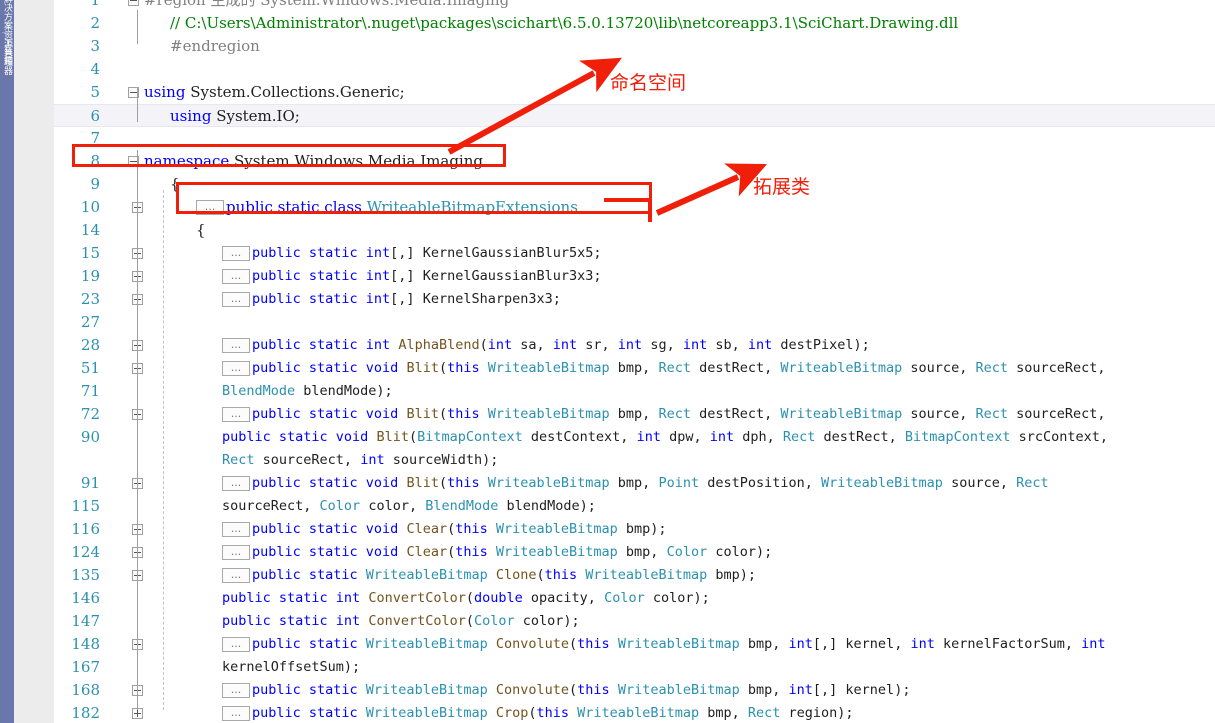 The height and width of the screenshot is (723, 1215). Describe the element at coordinates (215, 46) in the screenshot. I see `code-text: #endregion` at that location.